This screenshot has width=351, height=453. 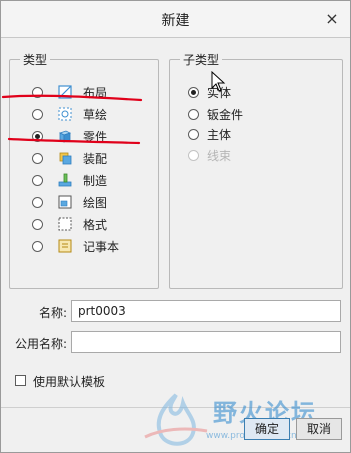 I want to click on manufacturing-icon, so click(x=65, y=180).